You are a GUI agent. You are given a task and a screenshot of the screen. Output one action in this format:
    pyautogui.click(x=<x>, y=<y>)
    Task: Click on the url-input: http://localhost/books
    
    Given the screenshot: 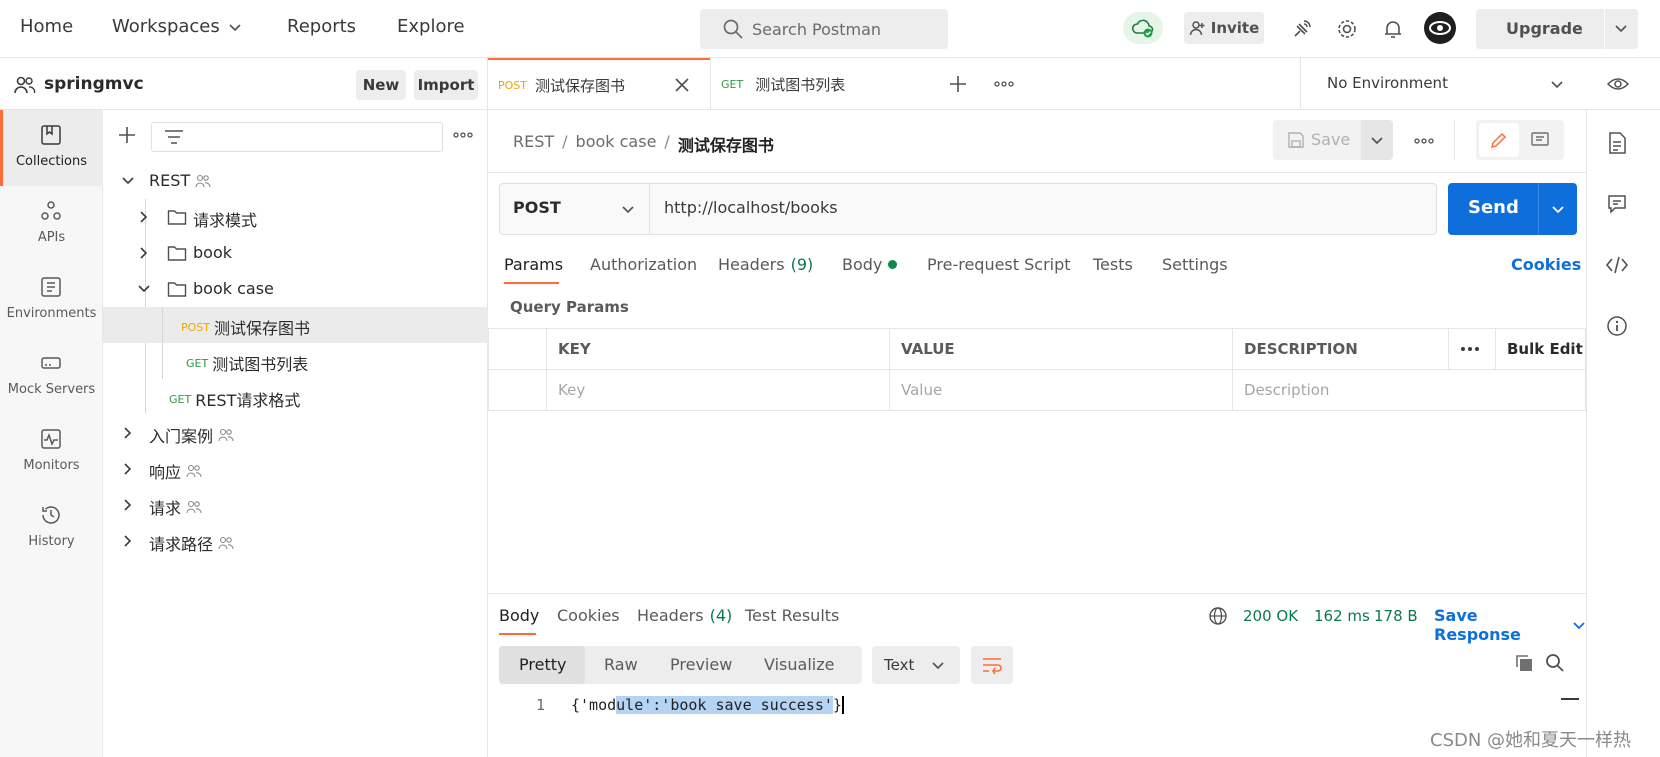 What is the action you would take?
    pyautogui.click(x=751, y=207)
    